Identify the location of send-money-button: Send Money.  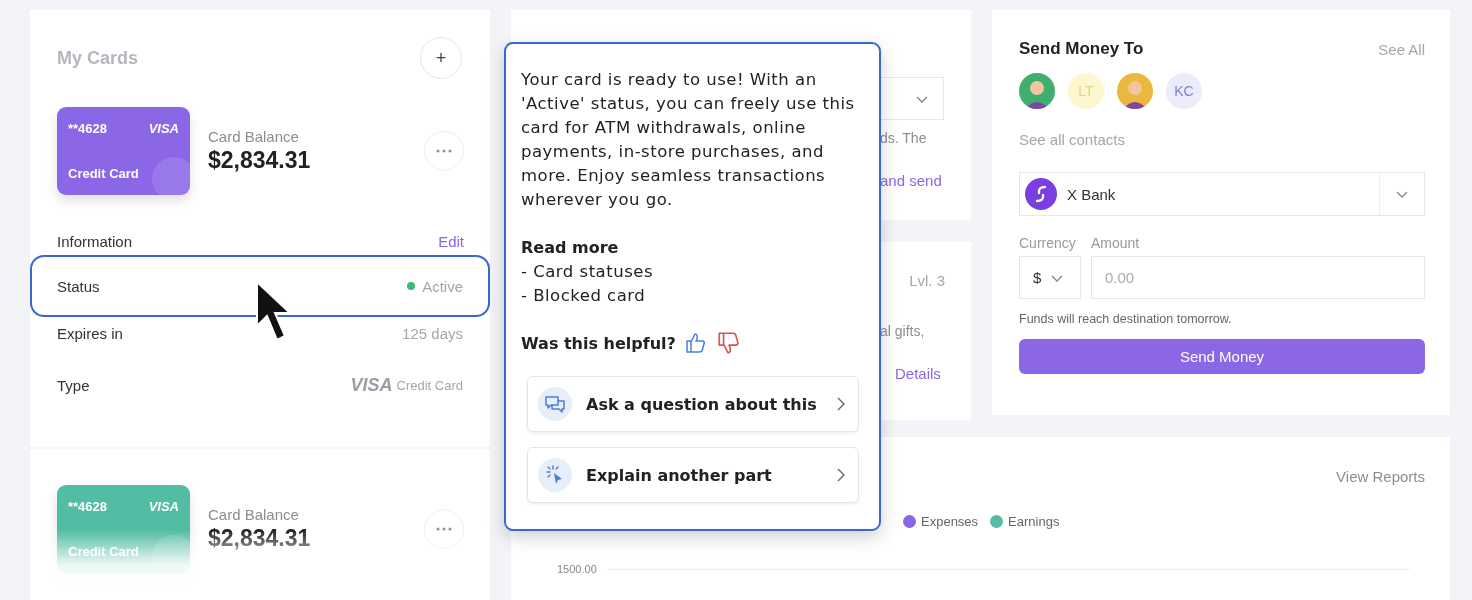
(1222, 356).